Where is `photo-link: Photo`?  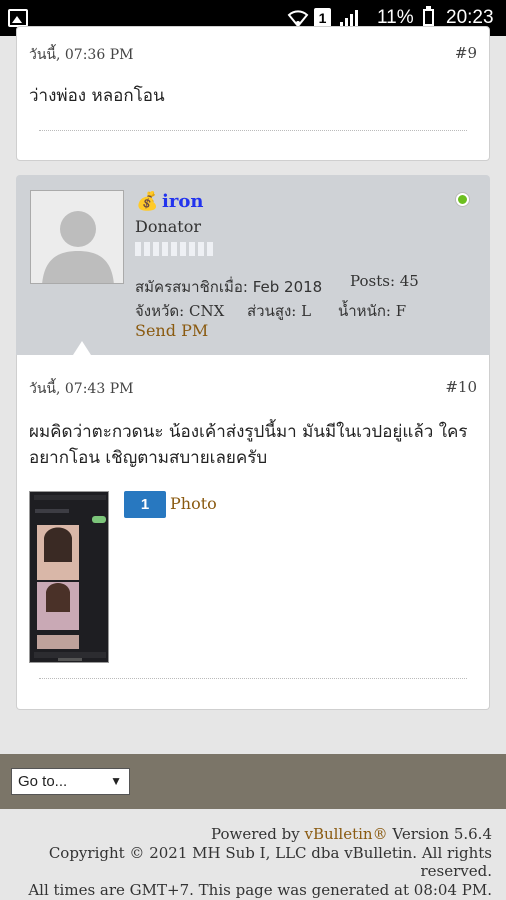
photo-link: Photo is located at coordinates (193, 503).